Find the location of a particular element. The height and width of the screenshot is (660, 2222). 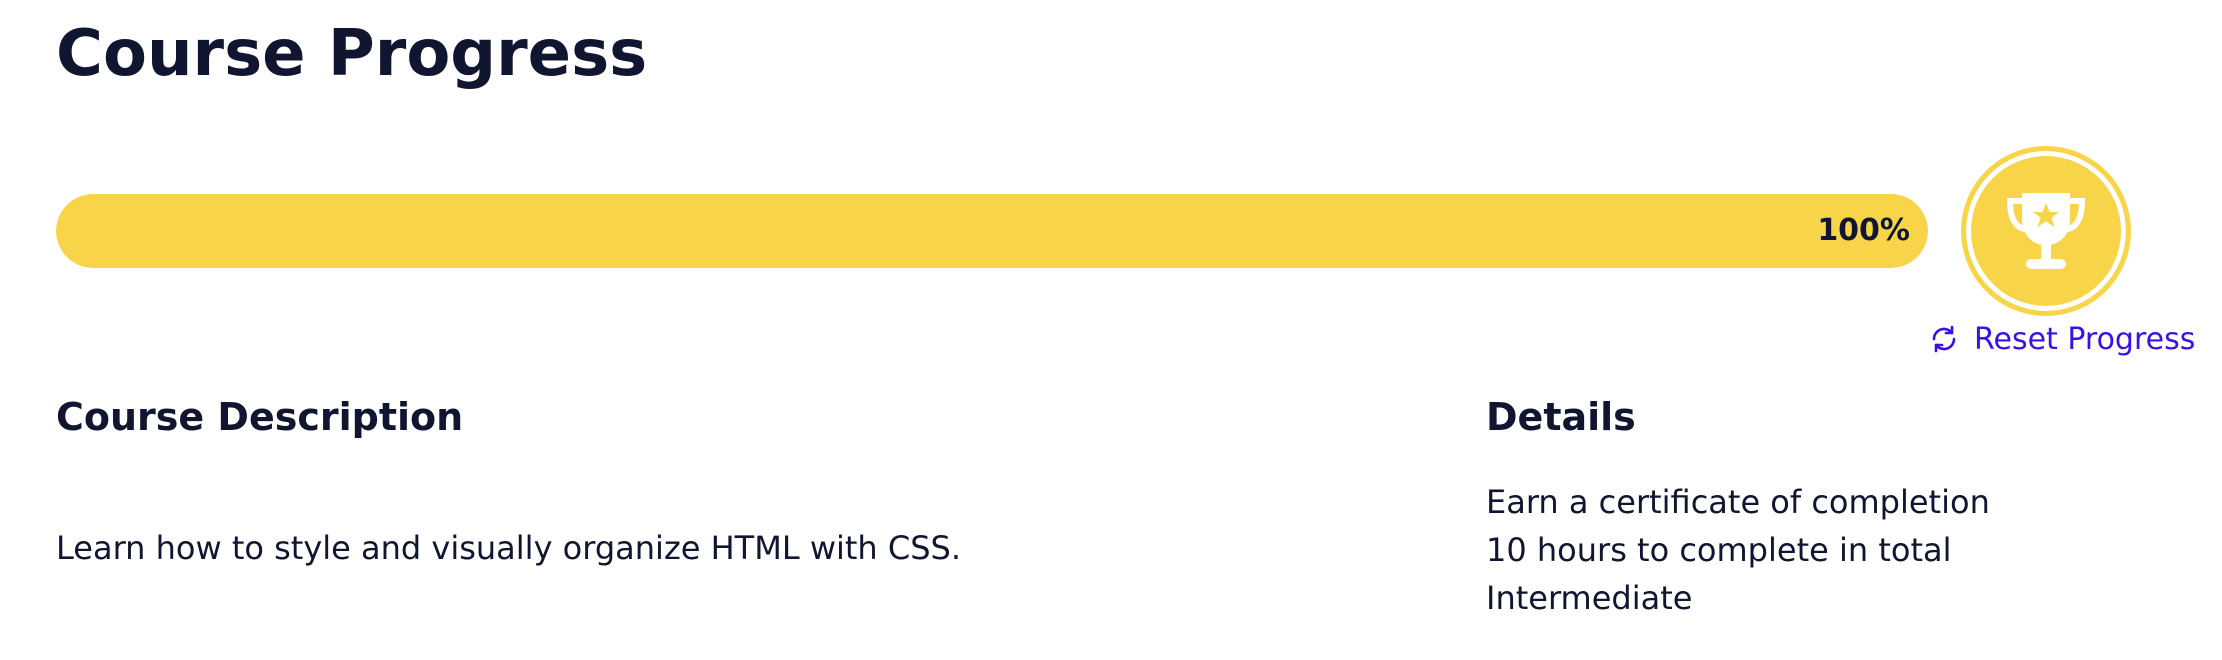

reset-progress-link: Reset Progress is located at coordinates (2061, 339).